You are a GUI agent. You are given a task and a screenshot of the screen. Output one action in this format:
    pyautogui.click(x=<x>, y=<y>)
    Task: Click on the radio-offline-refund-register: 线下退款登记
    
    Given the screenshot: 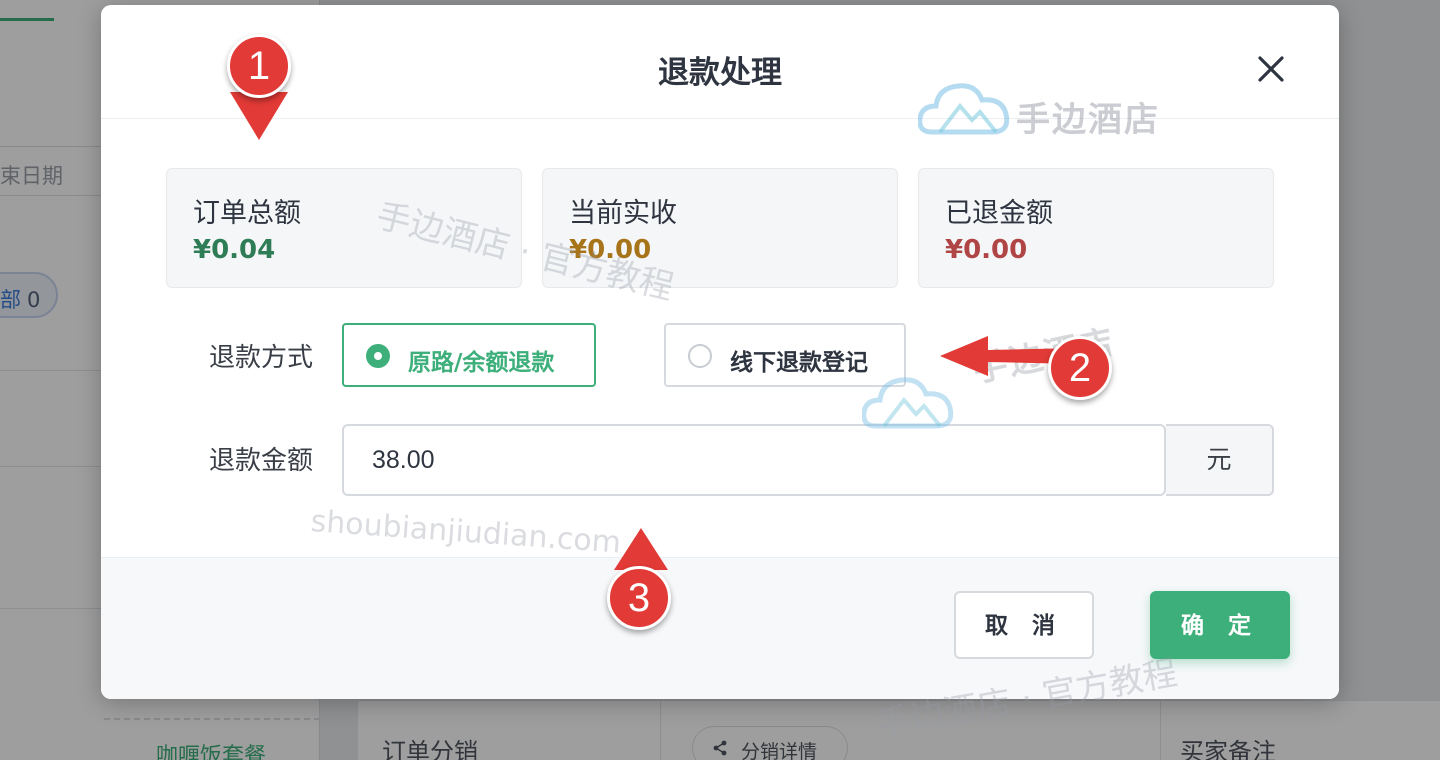 What is the action you would take?
    pyautogui.click(x=785, y=355)
    